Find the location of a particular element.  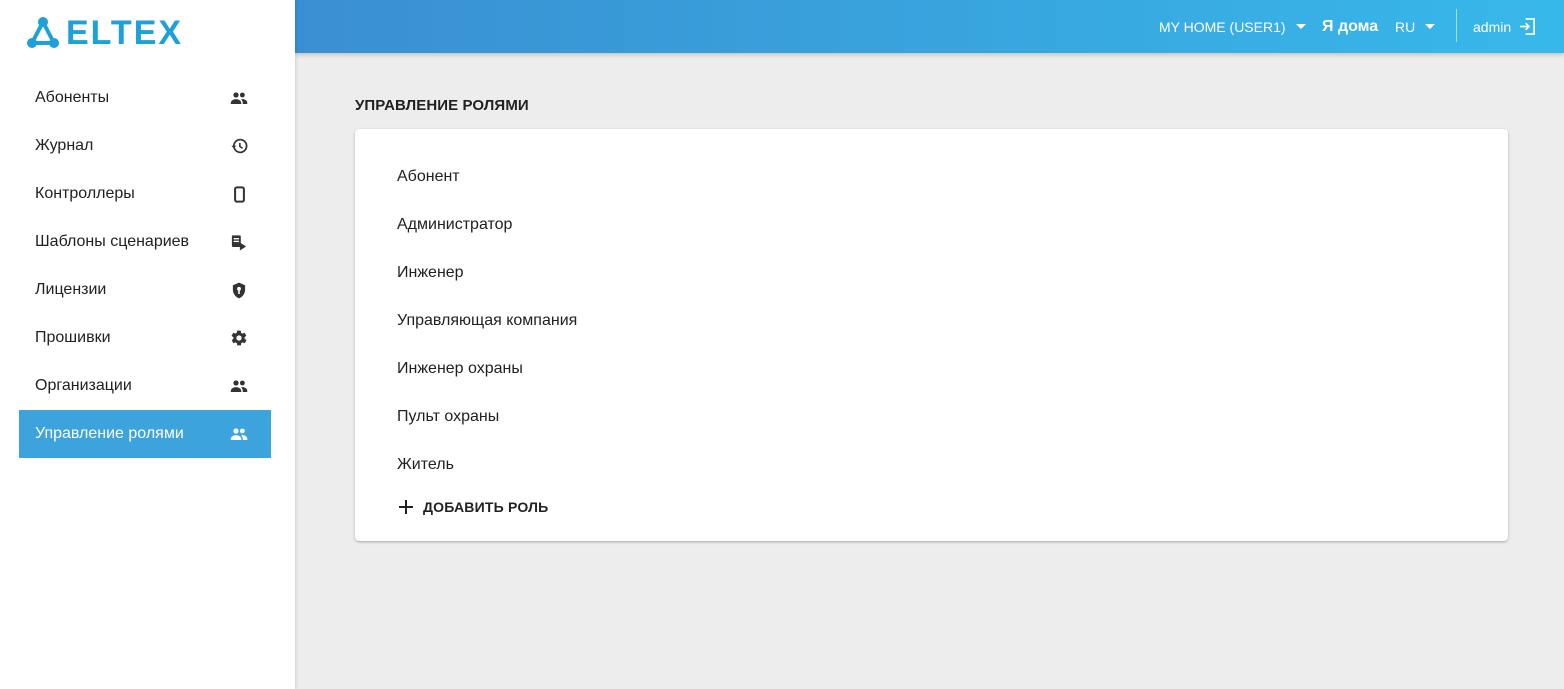

sidebar-item-controllers: Контроллеры is located at coordinates (145, 194).